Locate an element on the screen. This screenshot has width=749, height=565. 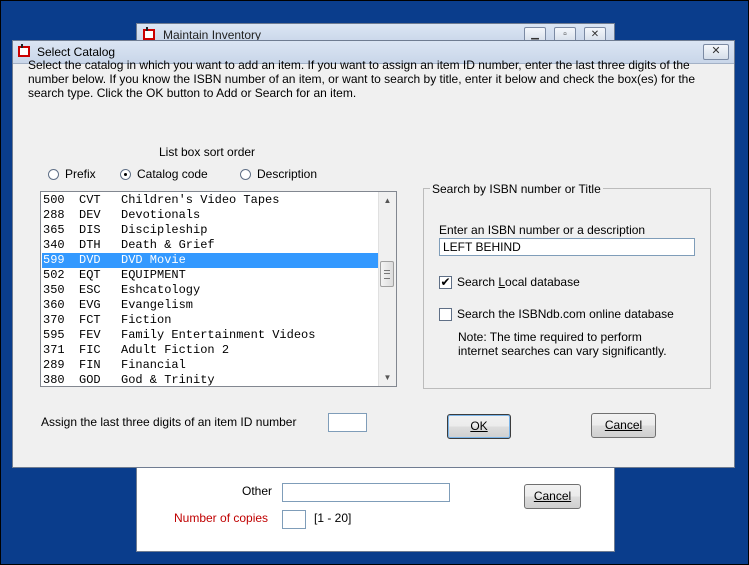
list-item-code: 288 is located at coordinates (54, 215).